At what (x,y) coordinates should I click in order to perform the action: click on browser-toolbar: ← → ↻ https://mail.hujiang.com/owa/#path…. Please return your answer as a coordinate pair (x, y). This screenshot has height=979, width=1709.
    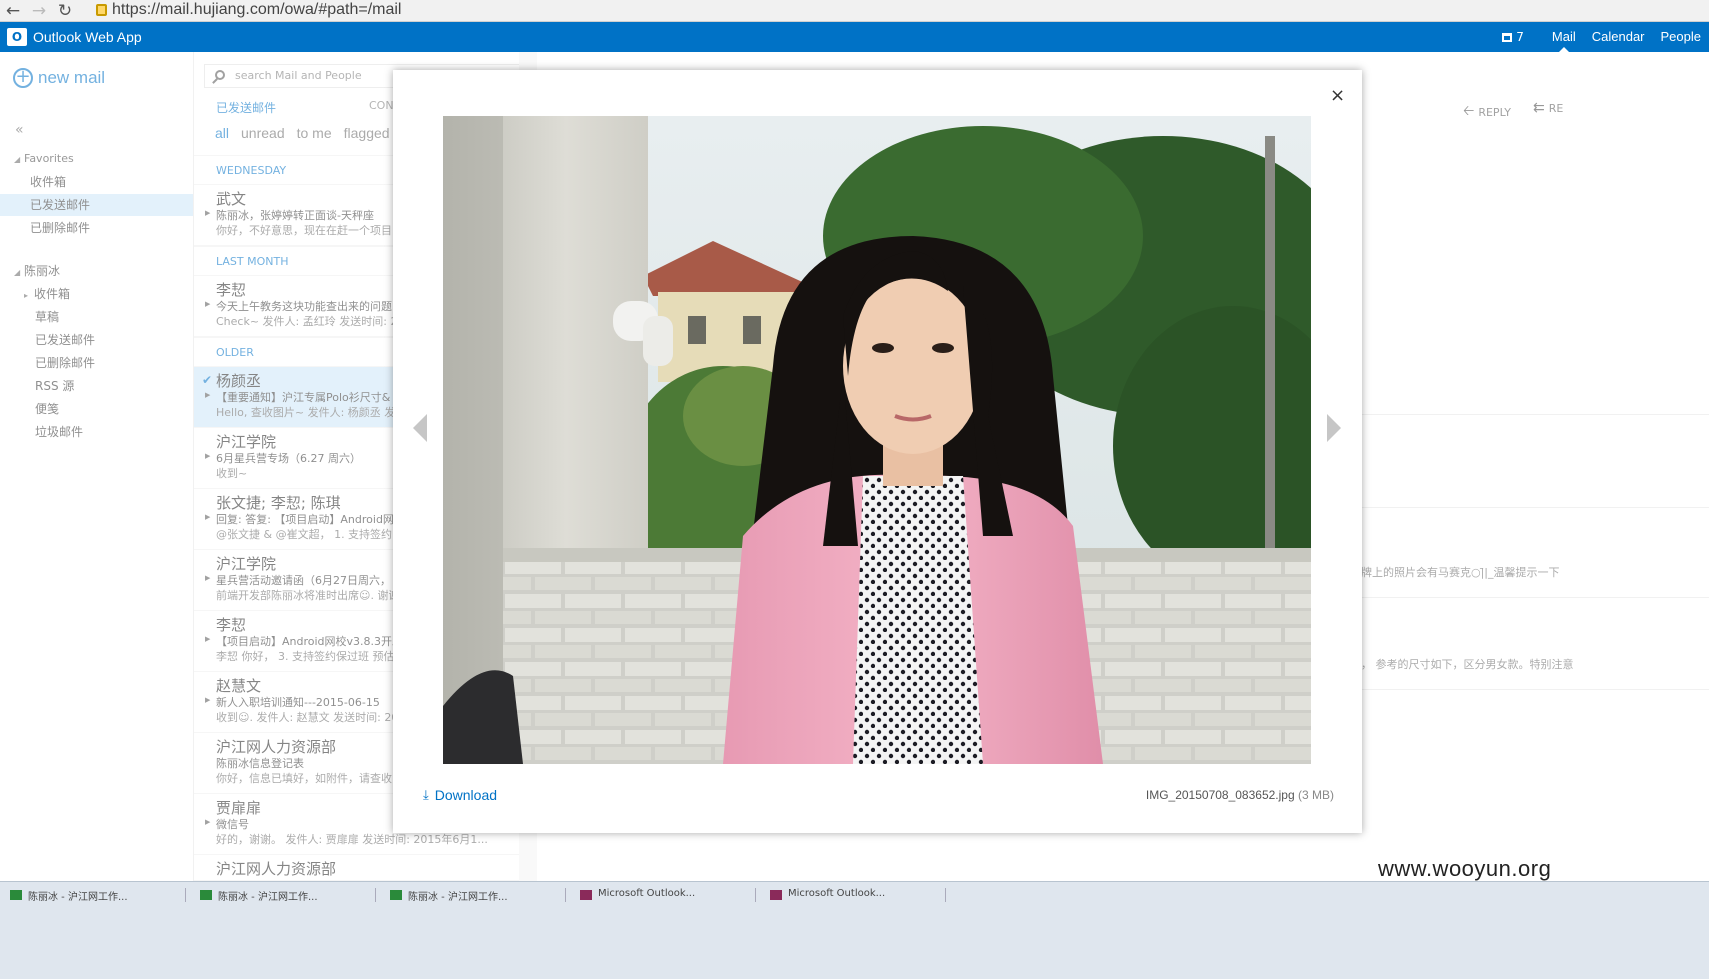
    Looking at the image, I should click on (854, 11).